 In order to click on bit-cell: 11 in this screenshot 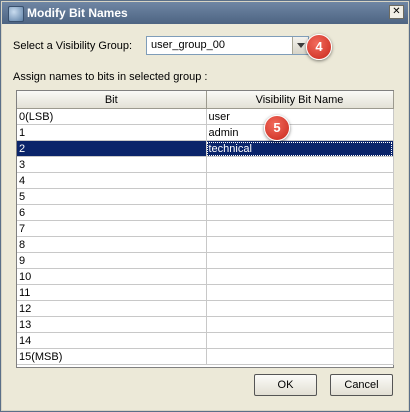, I will do `click(112, 292)`.